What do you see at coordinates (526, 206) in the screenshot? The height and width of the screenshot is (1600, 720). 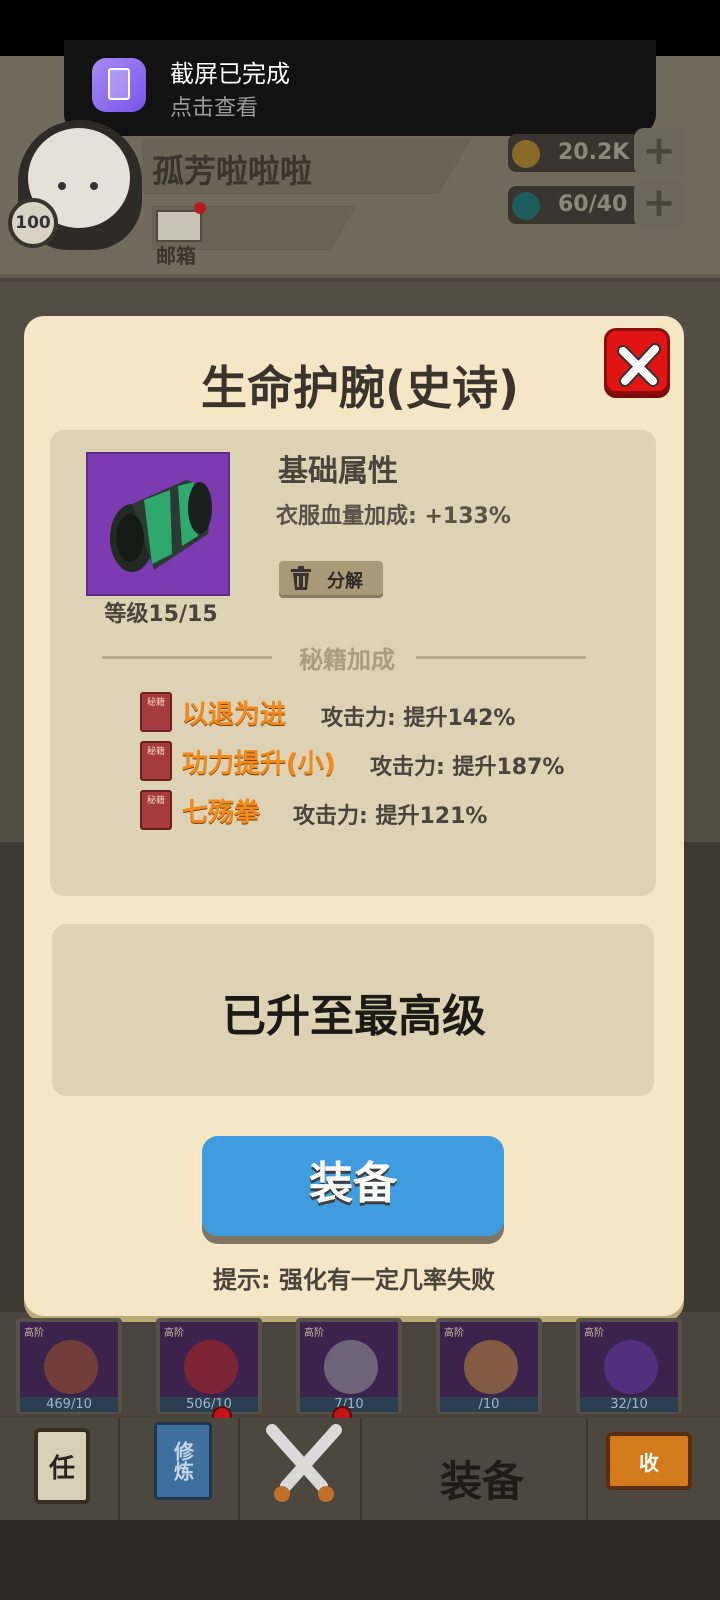 I see `gem-icon` at bounding box center [526, 206].